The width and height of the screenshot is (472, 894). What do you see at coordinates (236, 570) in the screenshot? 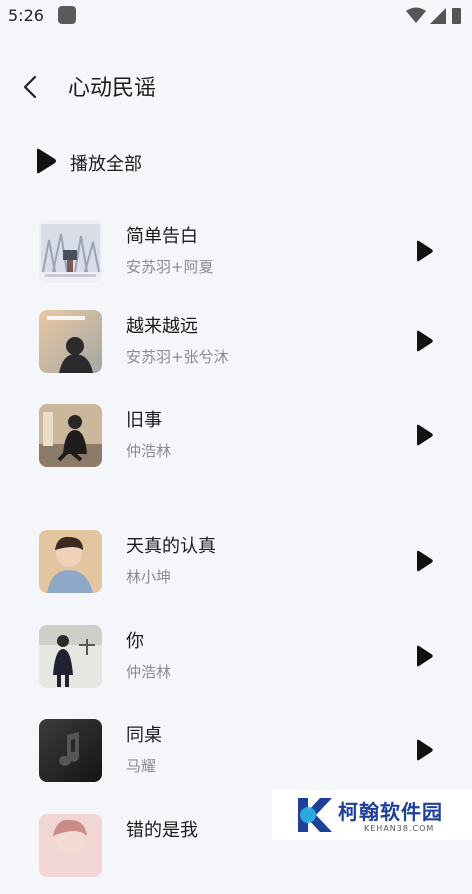
I see `song-item: 天真的认真 林小坤` at bounding box center [236, 570].